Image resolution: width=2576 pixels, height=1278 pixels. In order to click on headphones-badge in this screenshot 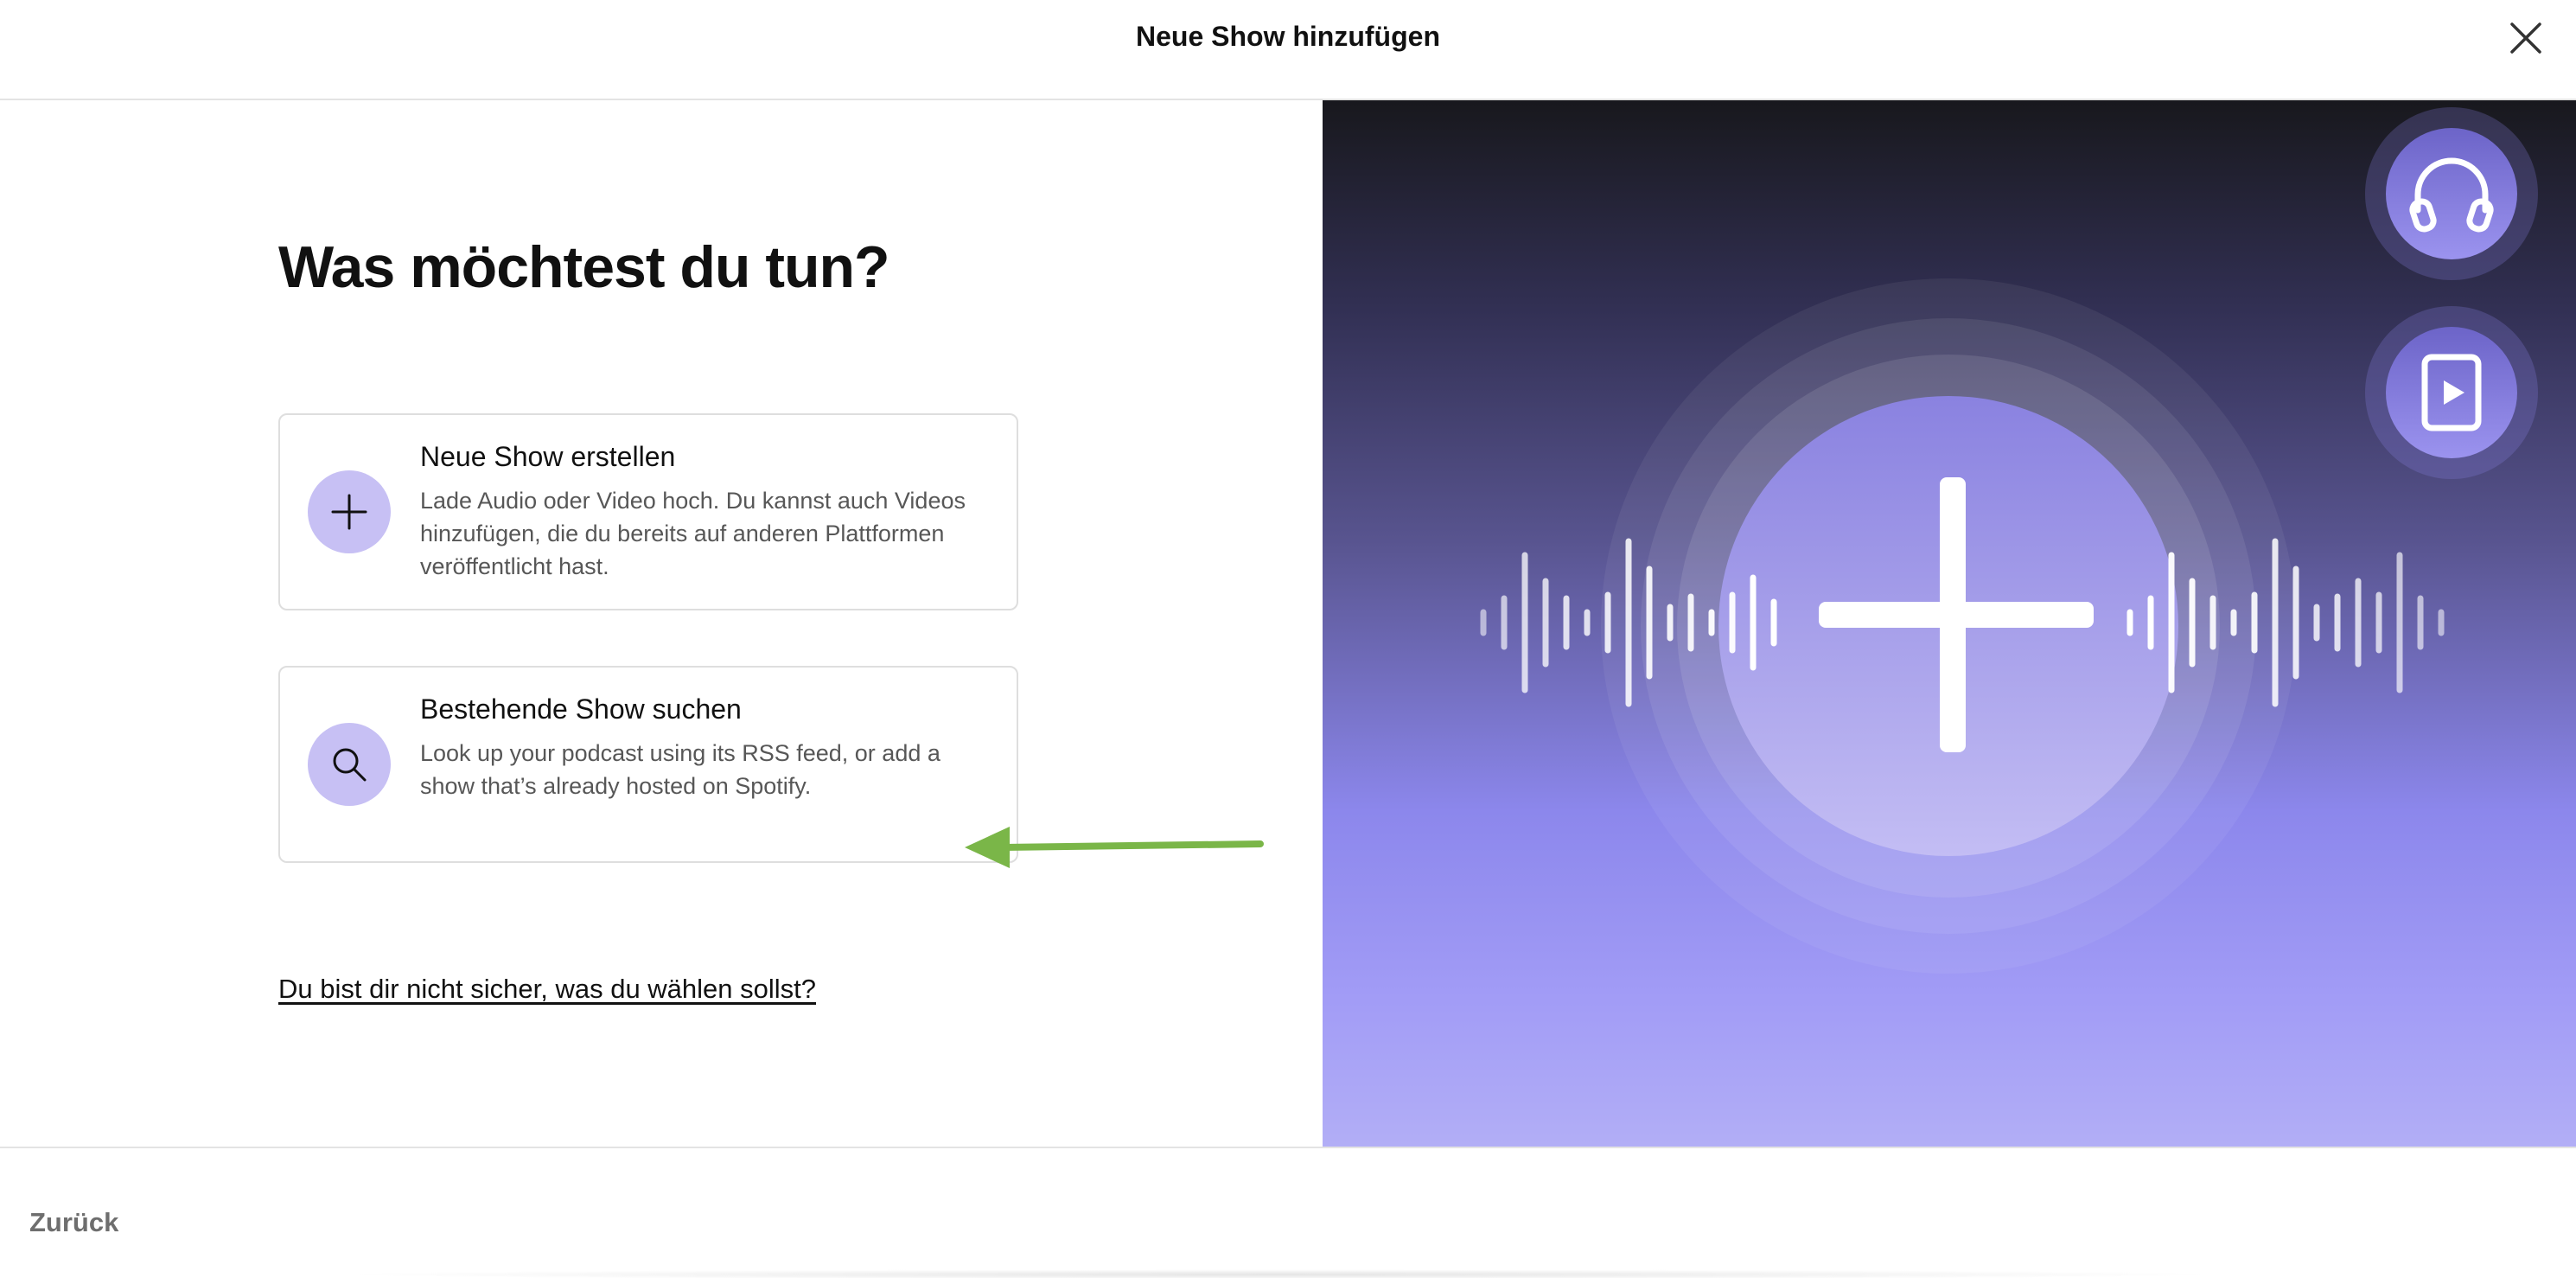, I will do `click(2451, 194)`.